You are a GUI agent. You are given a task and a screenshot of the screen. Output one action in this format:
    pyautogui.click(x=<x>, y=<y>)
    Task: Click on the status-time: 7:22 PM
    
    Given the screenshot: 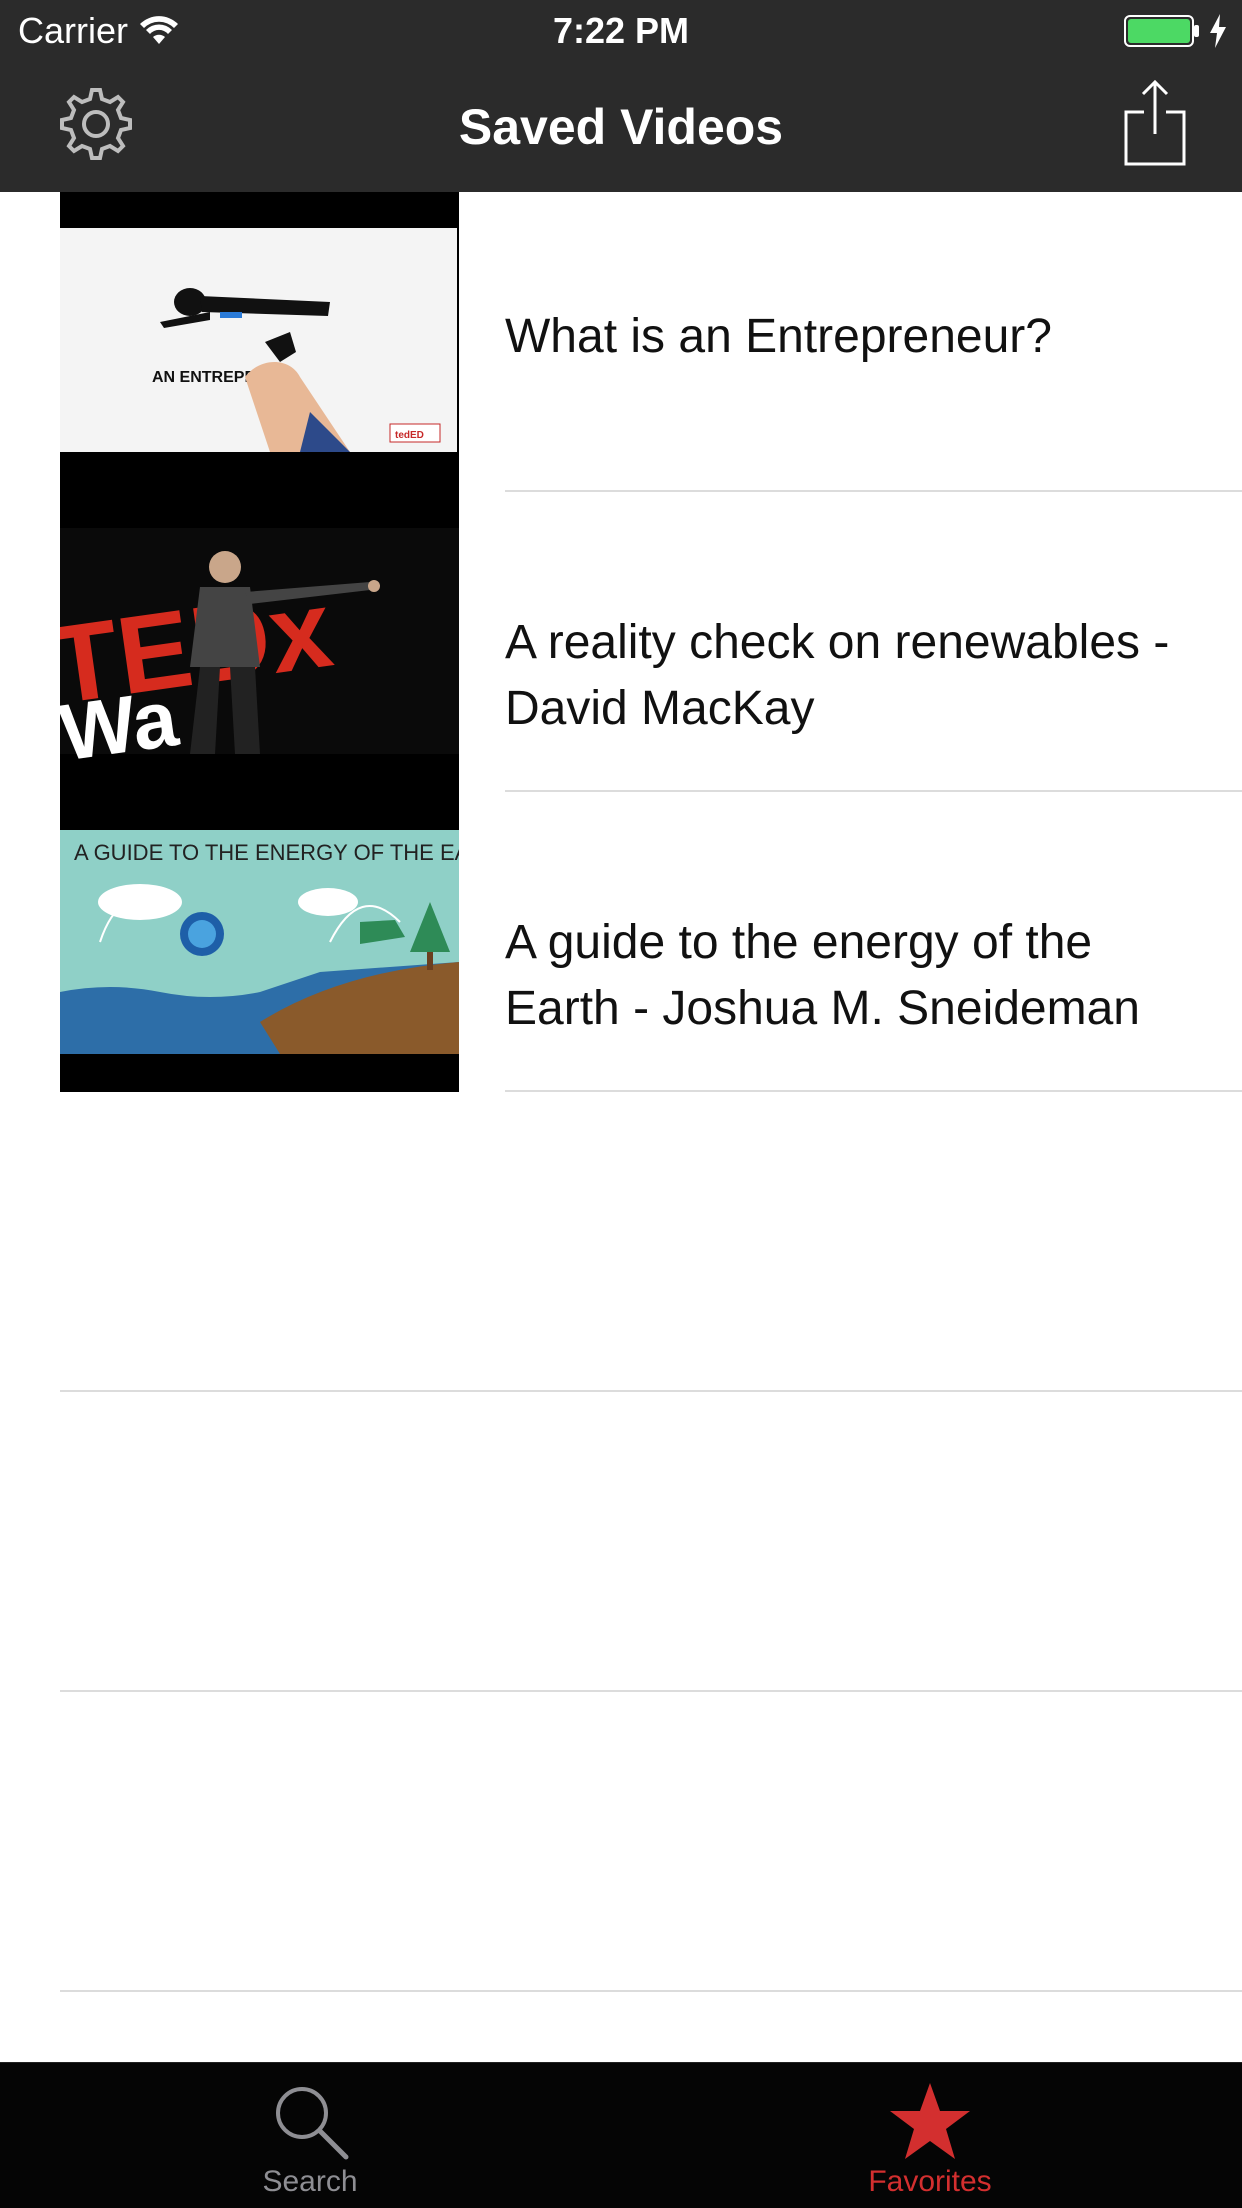 What is the action you would take?
    pyautogui.click(x=621, y=30)
    